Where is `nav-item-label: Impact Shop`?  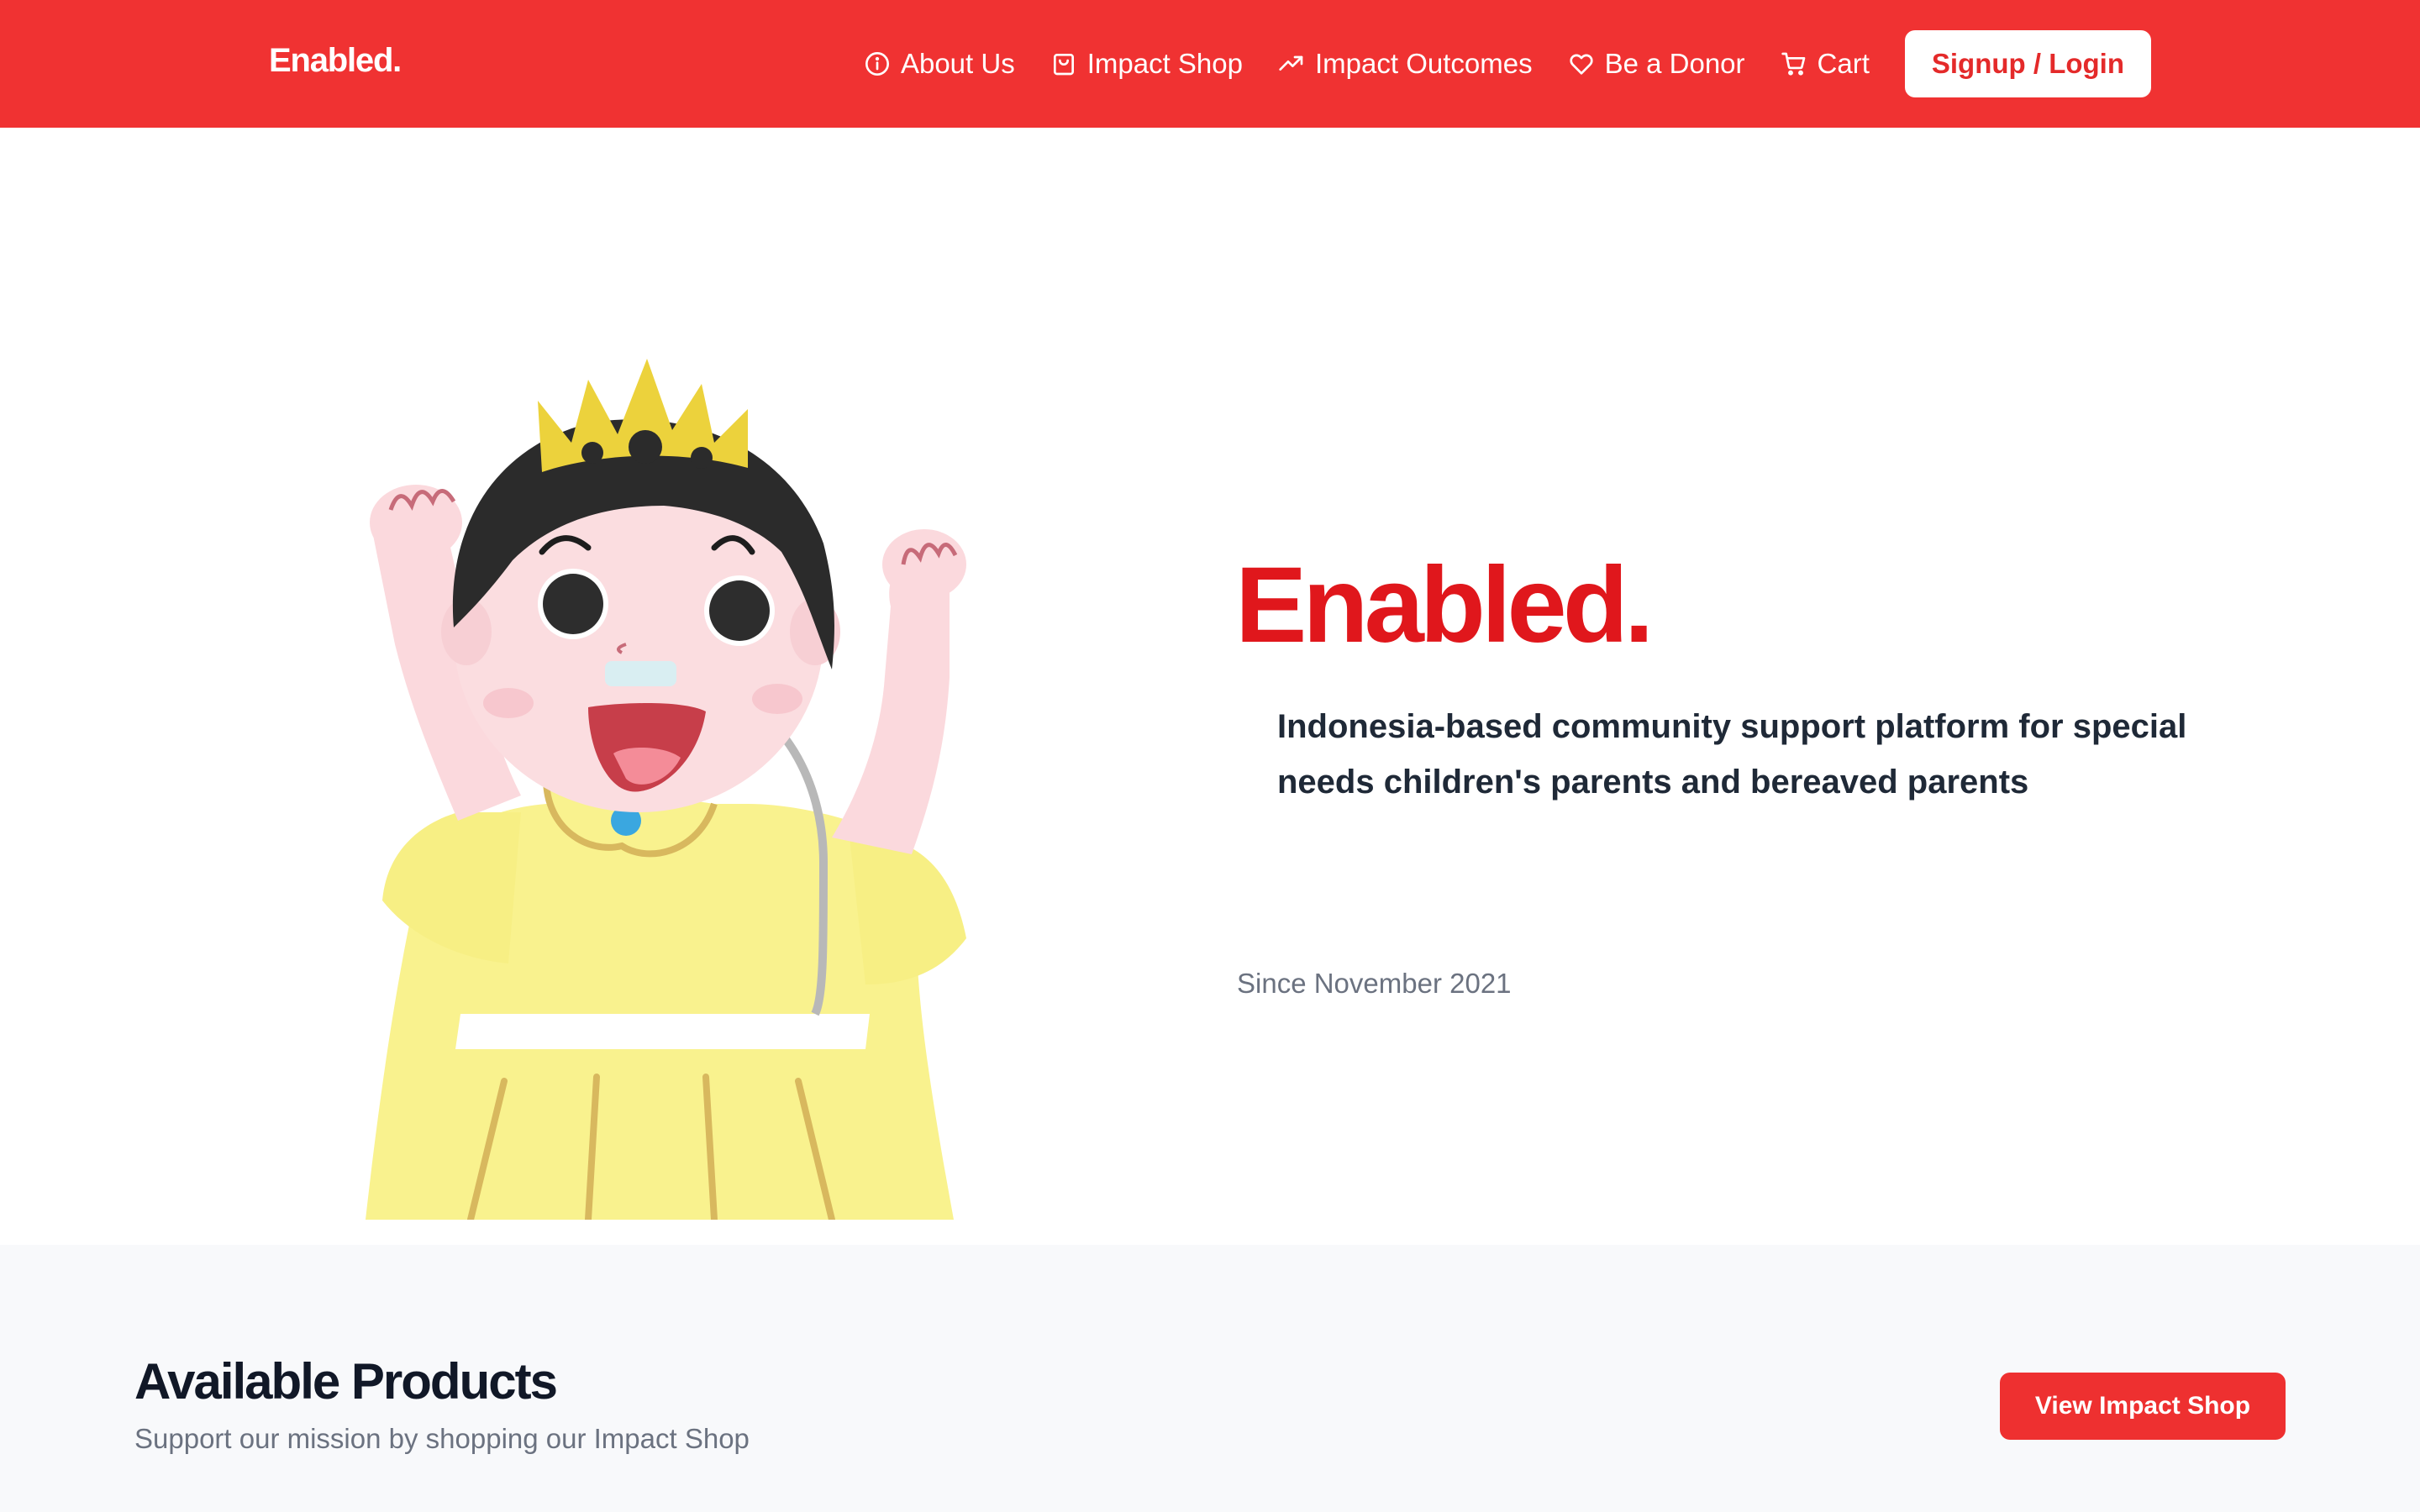
nav-item-label: Impact Shop is located at coordinates (1164, 63).